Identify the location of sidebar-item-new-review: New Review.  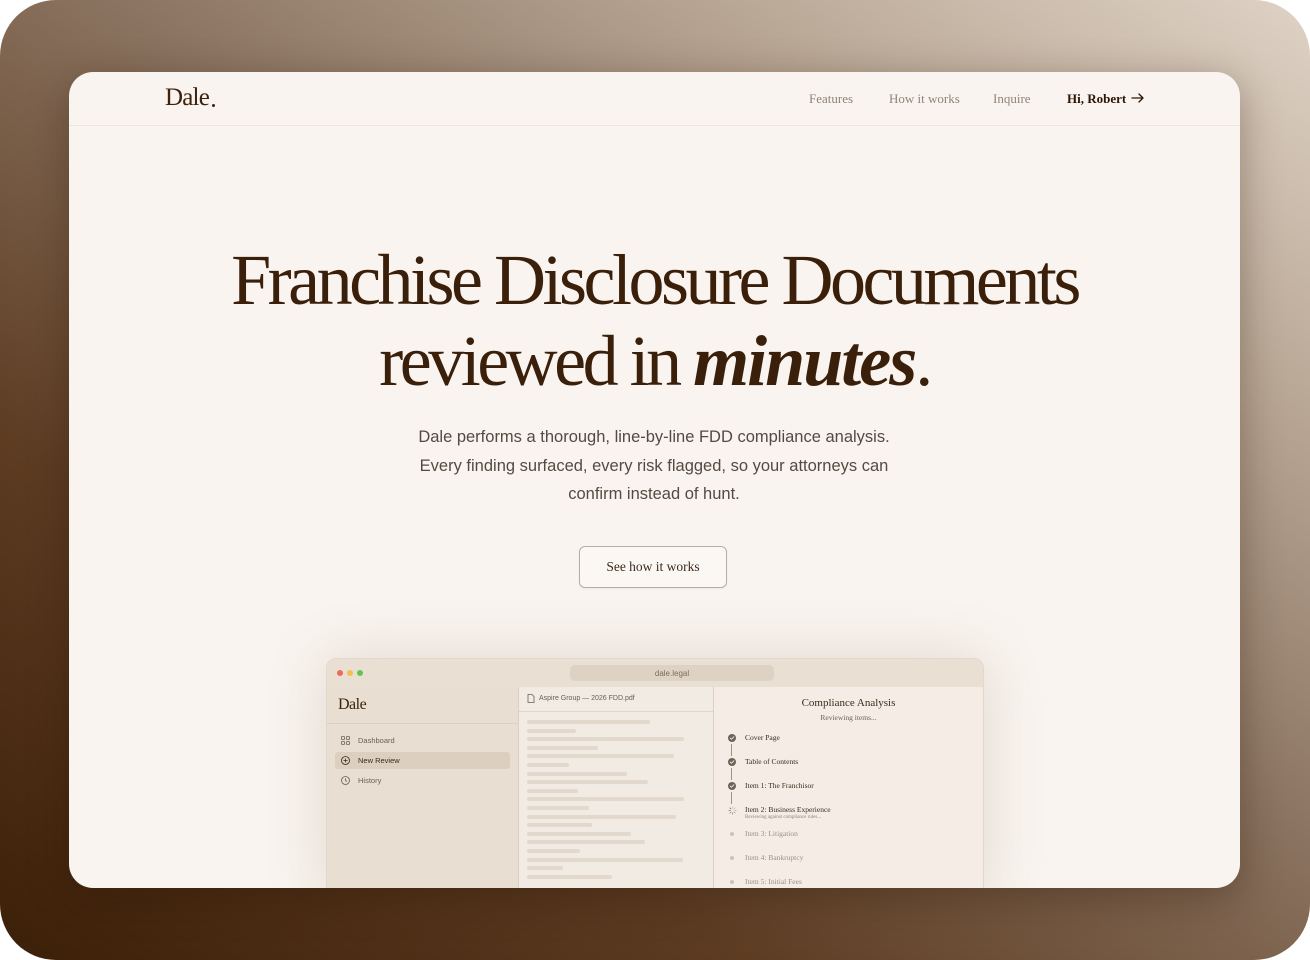
(422, 760).